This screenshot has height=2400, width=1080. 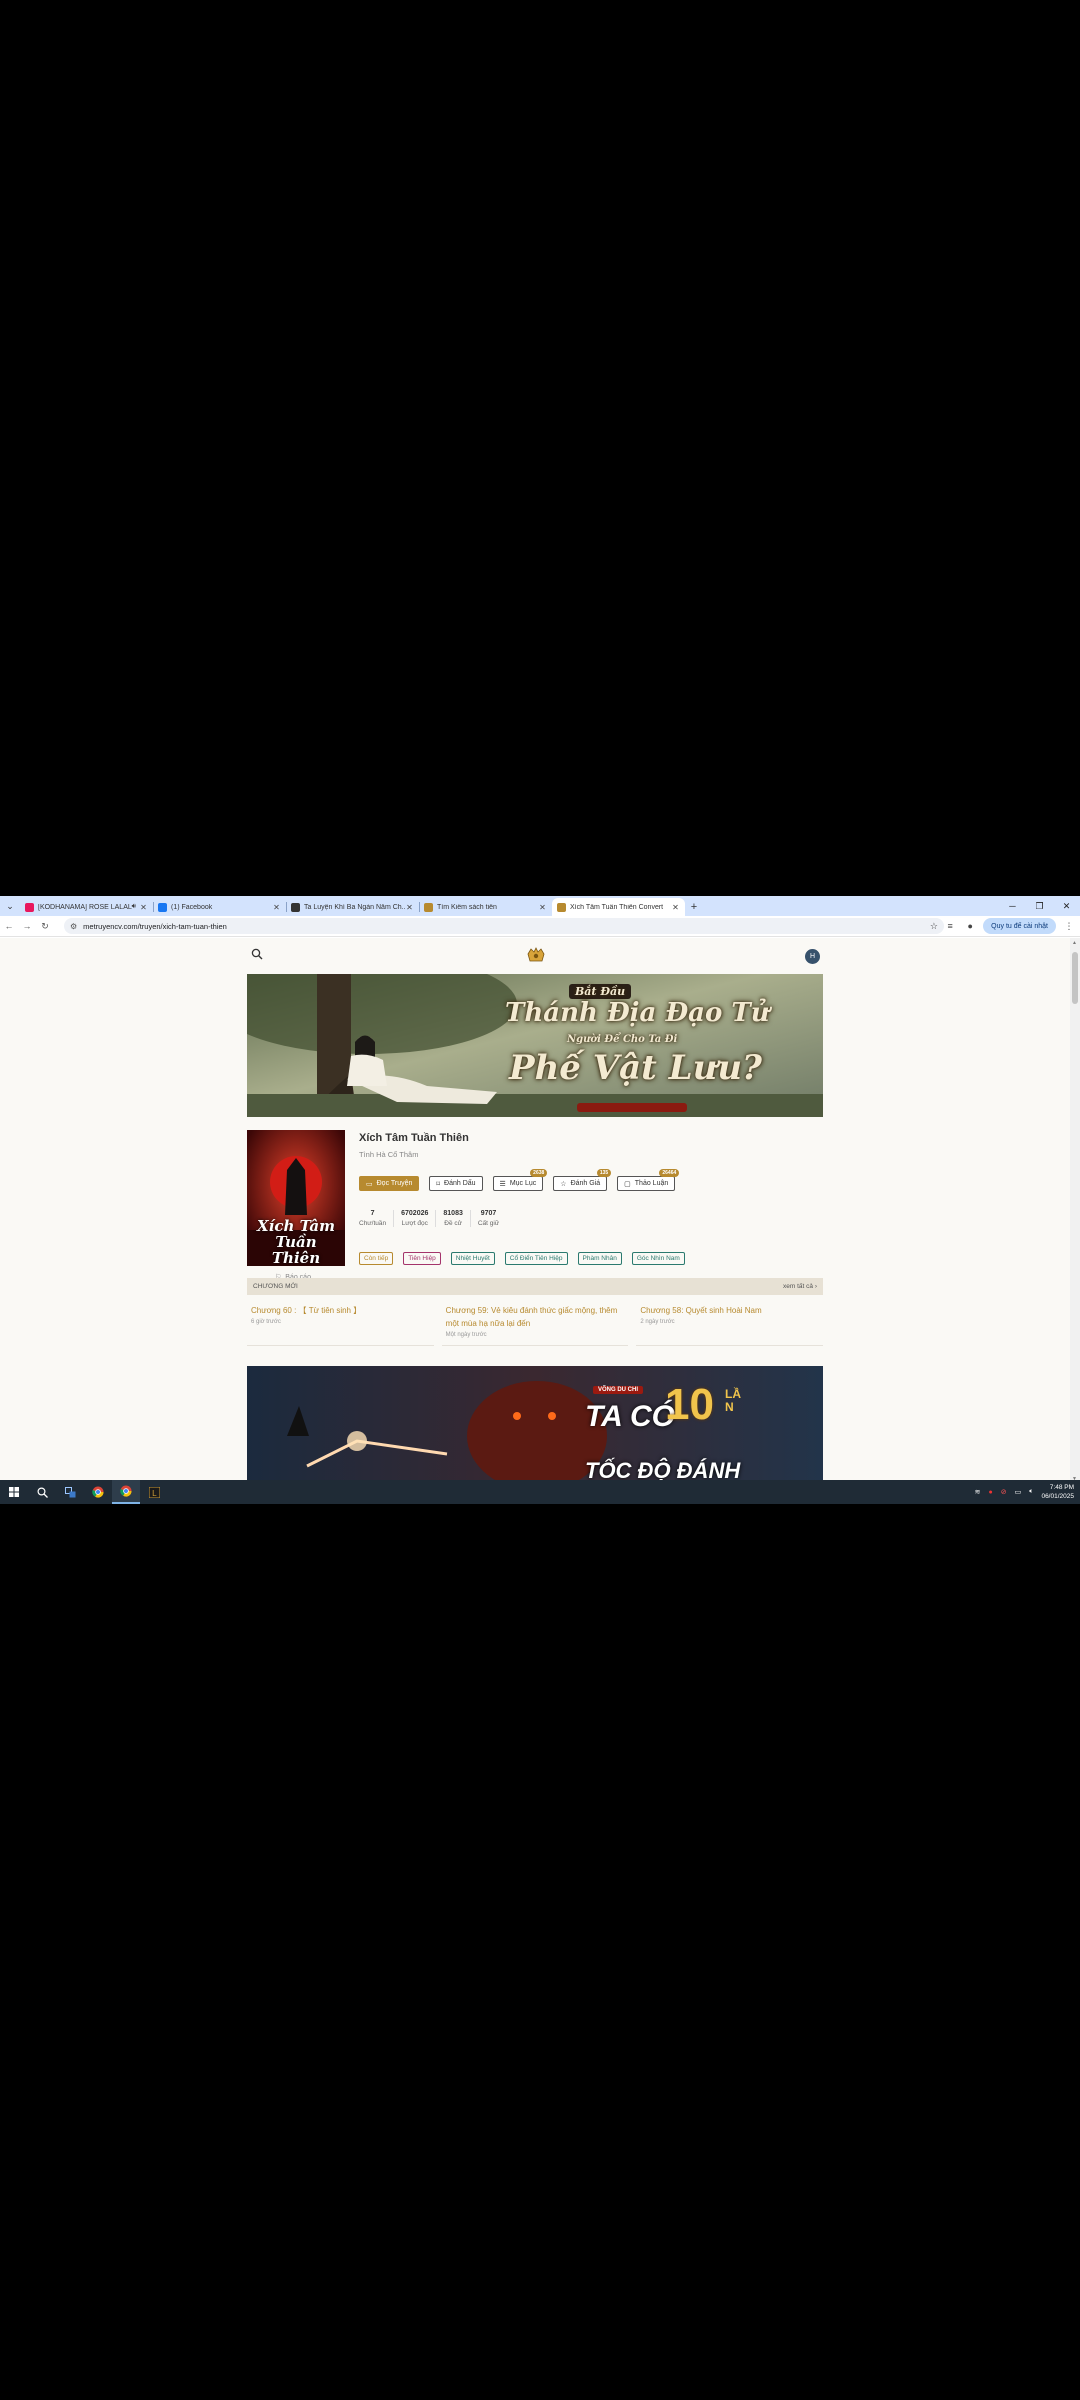 What do you see at coordinates (98, 1492) in the screenshot?
I see `chrome-taskbar-icon` at bounding box center [98, 1492].